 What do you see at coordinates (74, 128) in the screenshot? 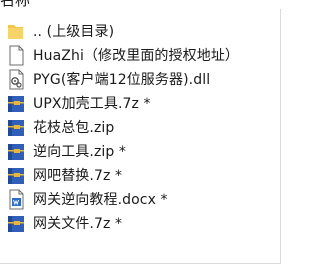
I see `file-name: 花枝总包.zip` at bounding box center [74, 128].